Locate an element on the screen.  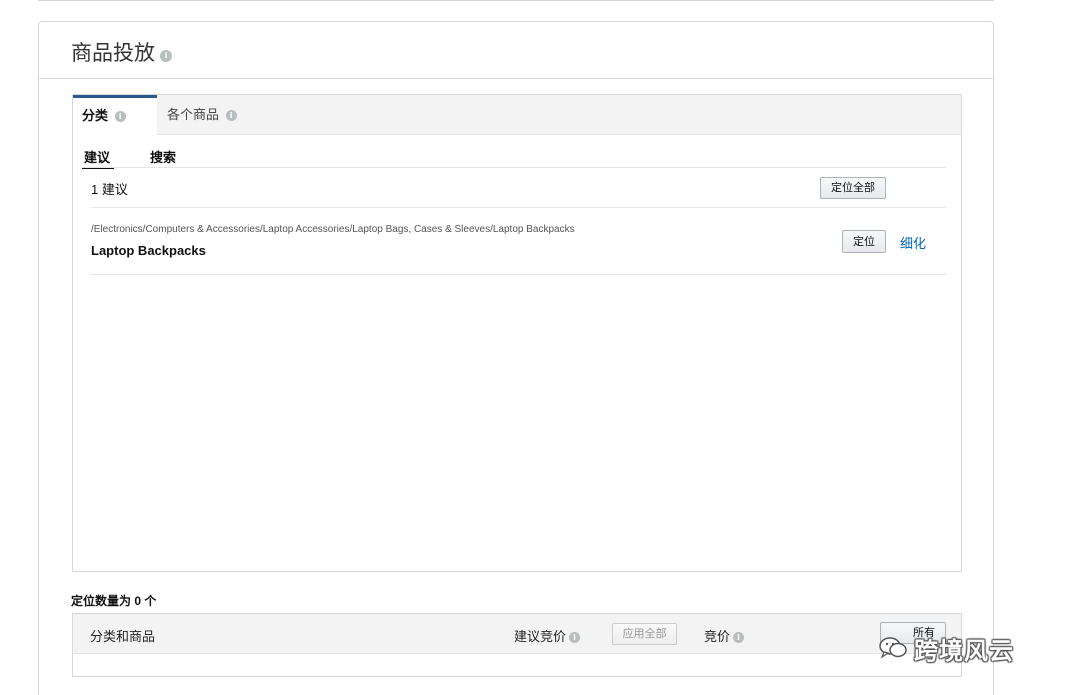
table-header: 分类和商品 建议竞价 i 应用全部 竞价 i 所有 is located at coordinates (517, 634).